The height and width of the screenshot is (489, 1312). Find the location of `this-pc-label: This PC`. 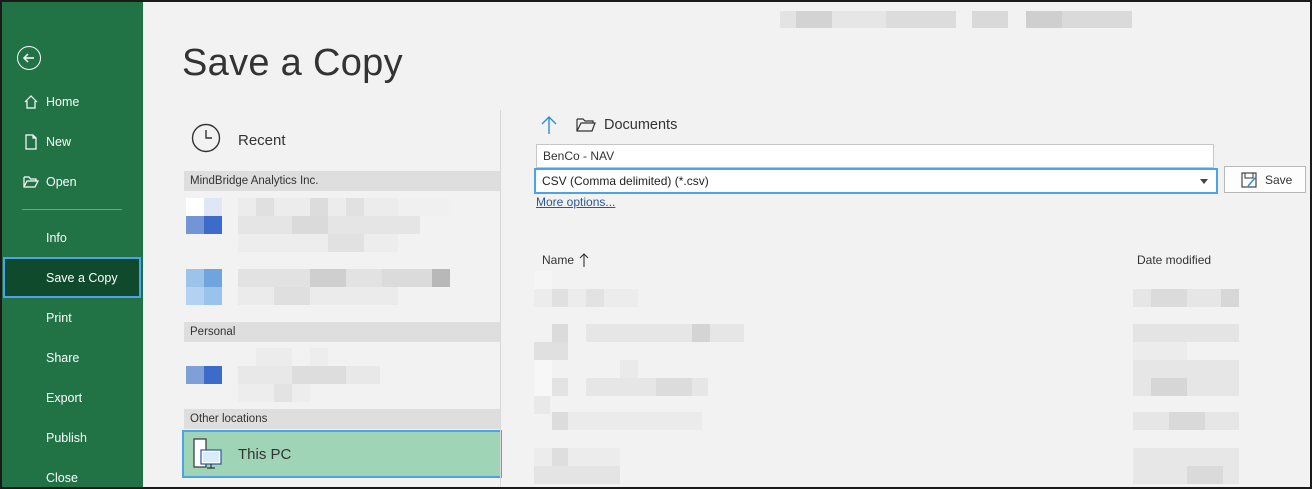

this-pc-label: This PC is located at coordinates (265, 454).